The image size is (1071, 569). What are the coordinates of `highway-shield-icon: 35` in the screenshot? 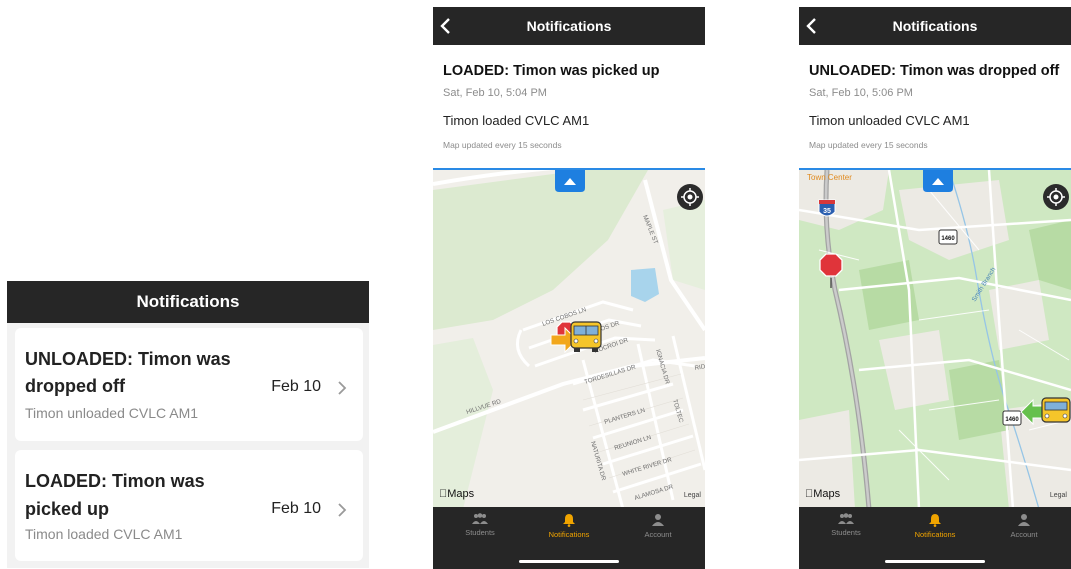 It's located at (827, 208).